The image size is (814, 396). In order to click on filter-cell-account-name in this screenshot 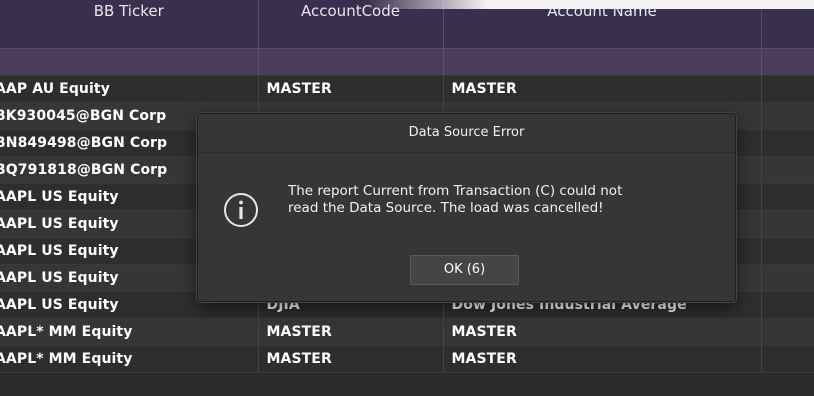, I will do `click(602, 62)`.